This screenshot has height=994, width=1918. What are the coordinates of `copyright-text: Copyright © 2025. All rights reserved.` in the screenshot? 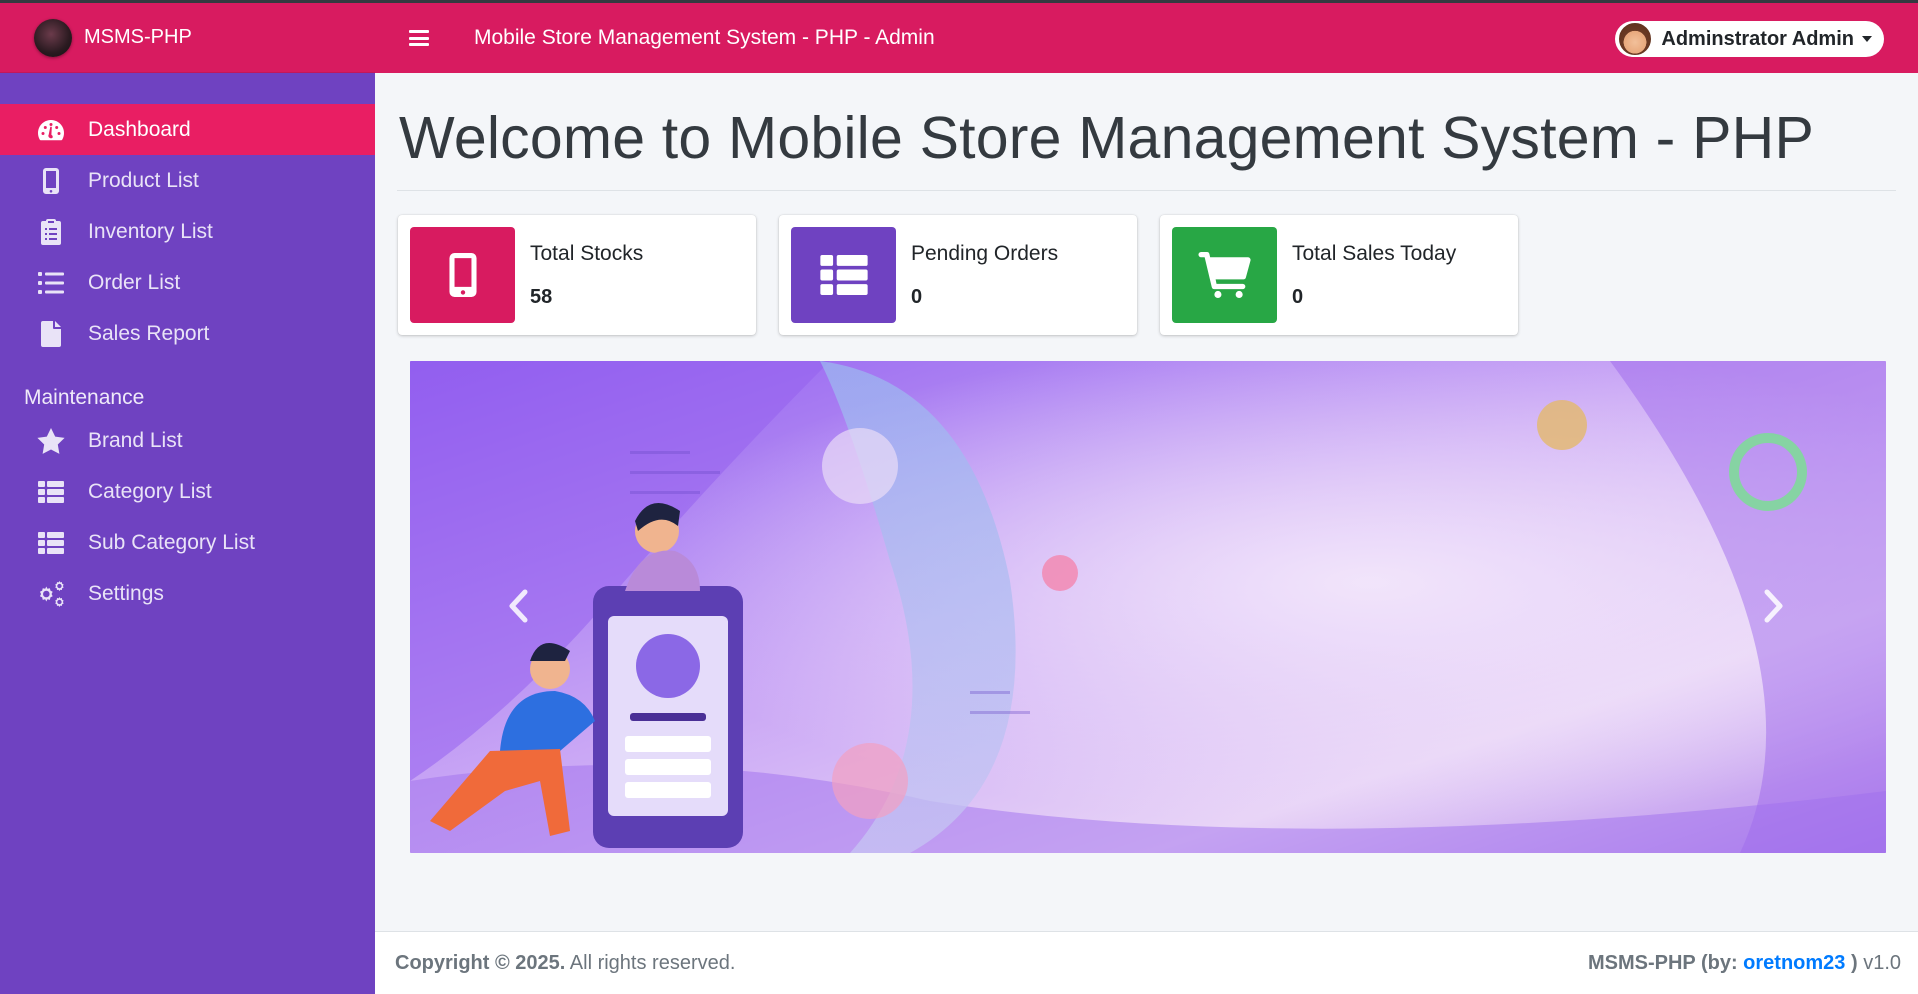 It's located at (565, 963).